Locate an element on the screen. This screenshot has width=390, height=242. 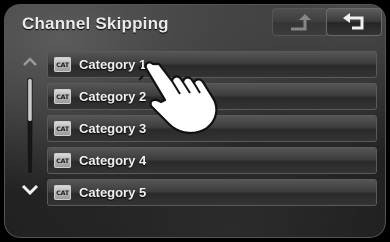
list-item-label: Category 3 is located at coordinates (113, 128).